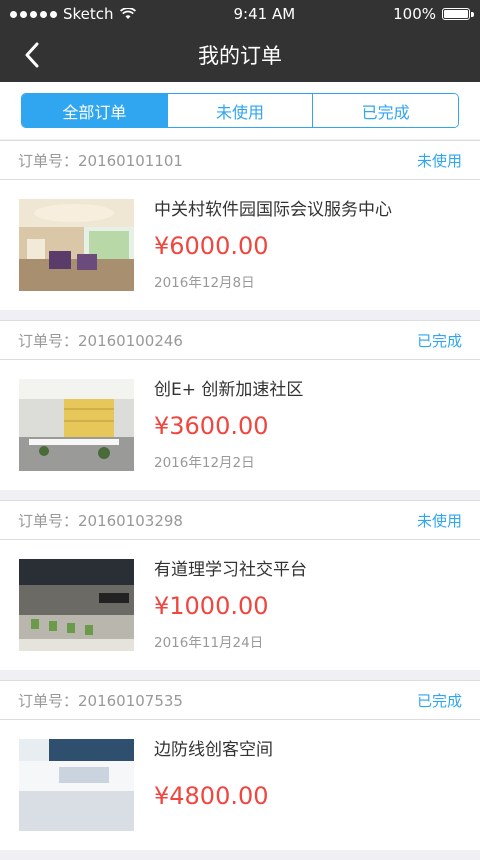  I want to click on venue-title: 边防线创客空间, so click(213, 750).